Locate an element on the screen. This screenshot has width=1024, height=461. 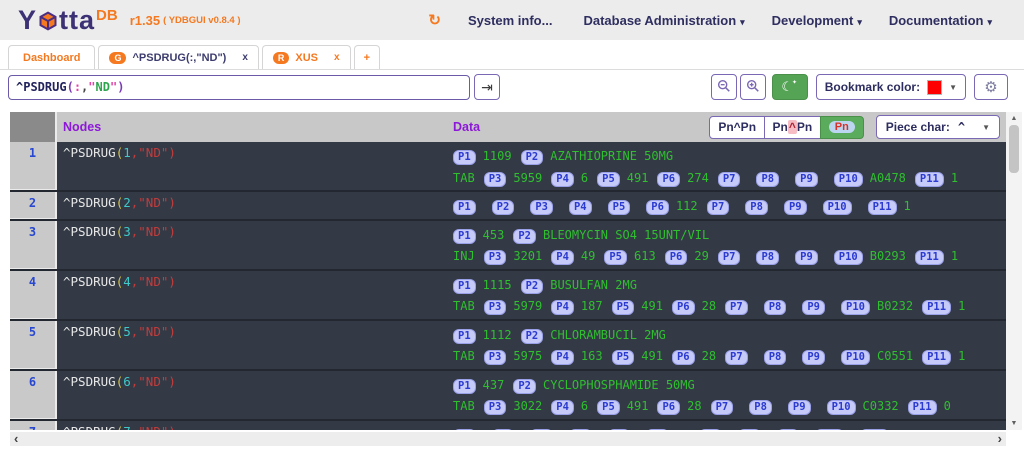
scroll-up-icon: ▲ is located at coordinates (1014, 118).